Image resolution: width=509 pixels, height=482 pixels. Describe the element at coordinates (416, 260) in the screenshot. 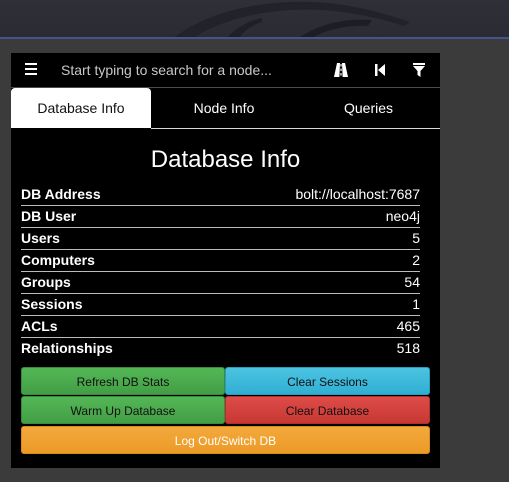

I see `stat-value: 2` at that location.